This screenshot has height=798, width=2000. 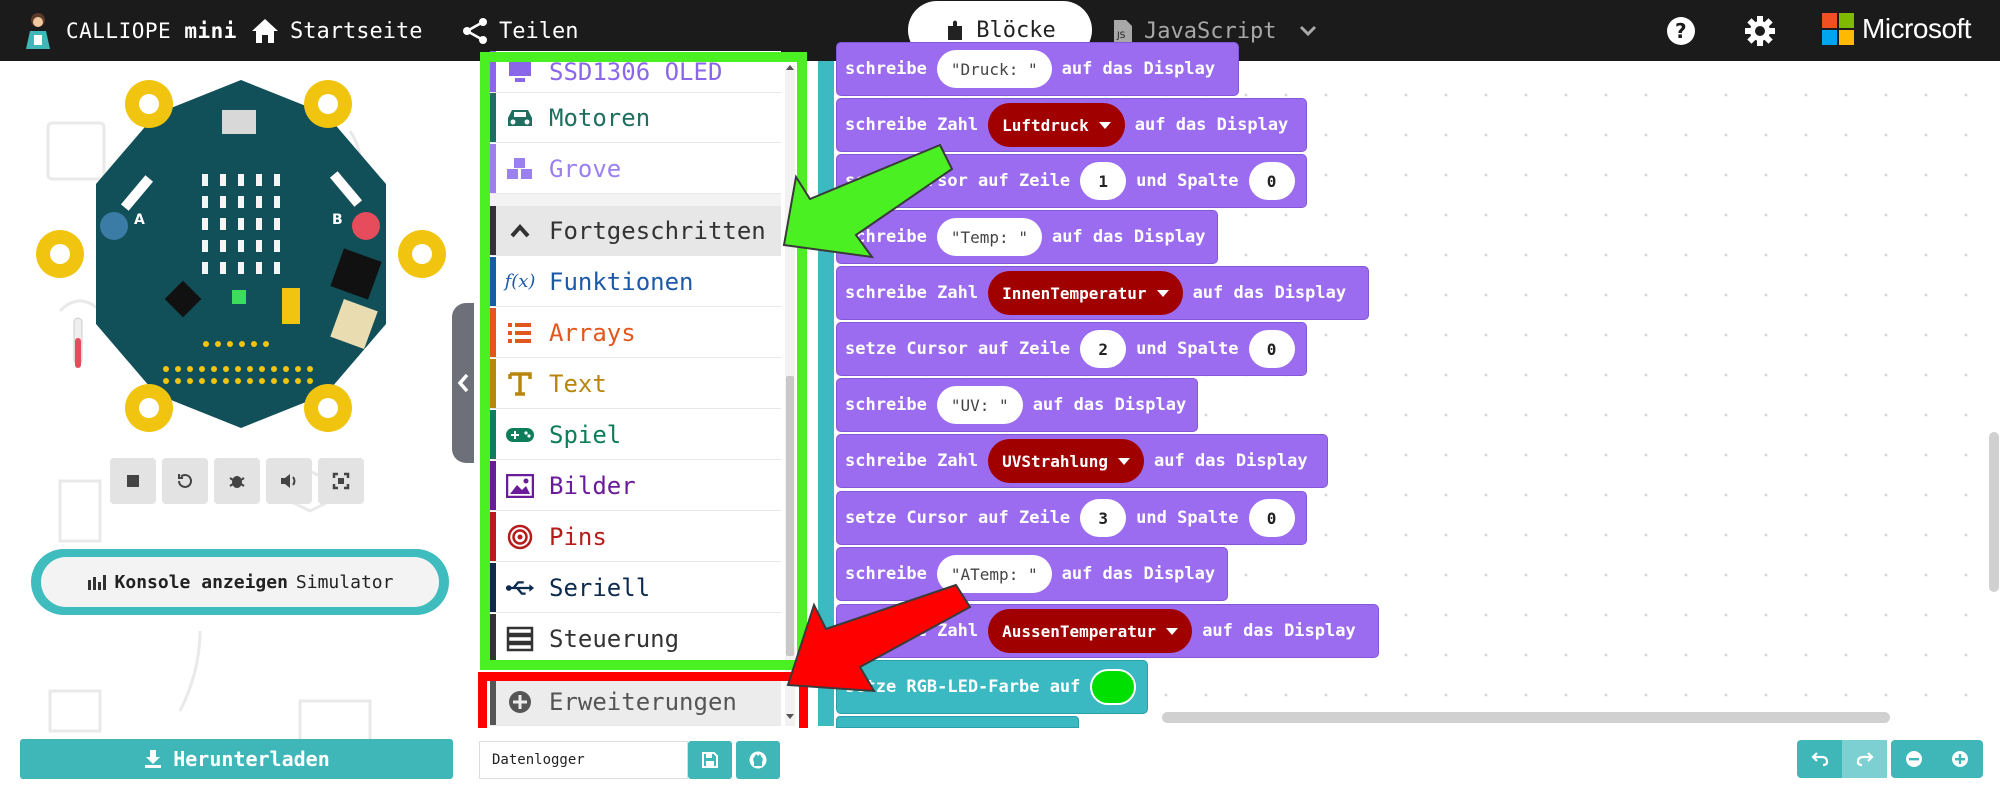 I want to click on refresh-icon, so click(x=185, y=480).